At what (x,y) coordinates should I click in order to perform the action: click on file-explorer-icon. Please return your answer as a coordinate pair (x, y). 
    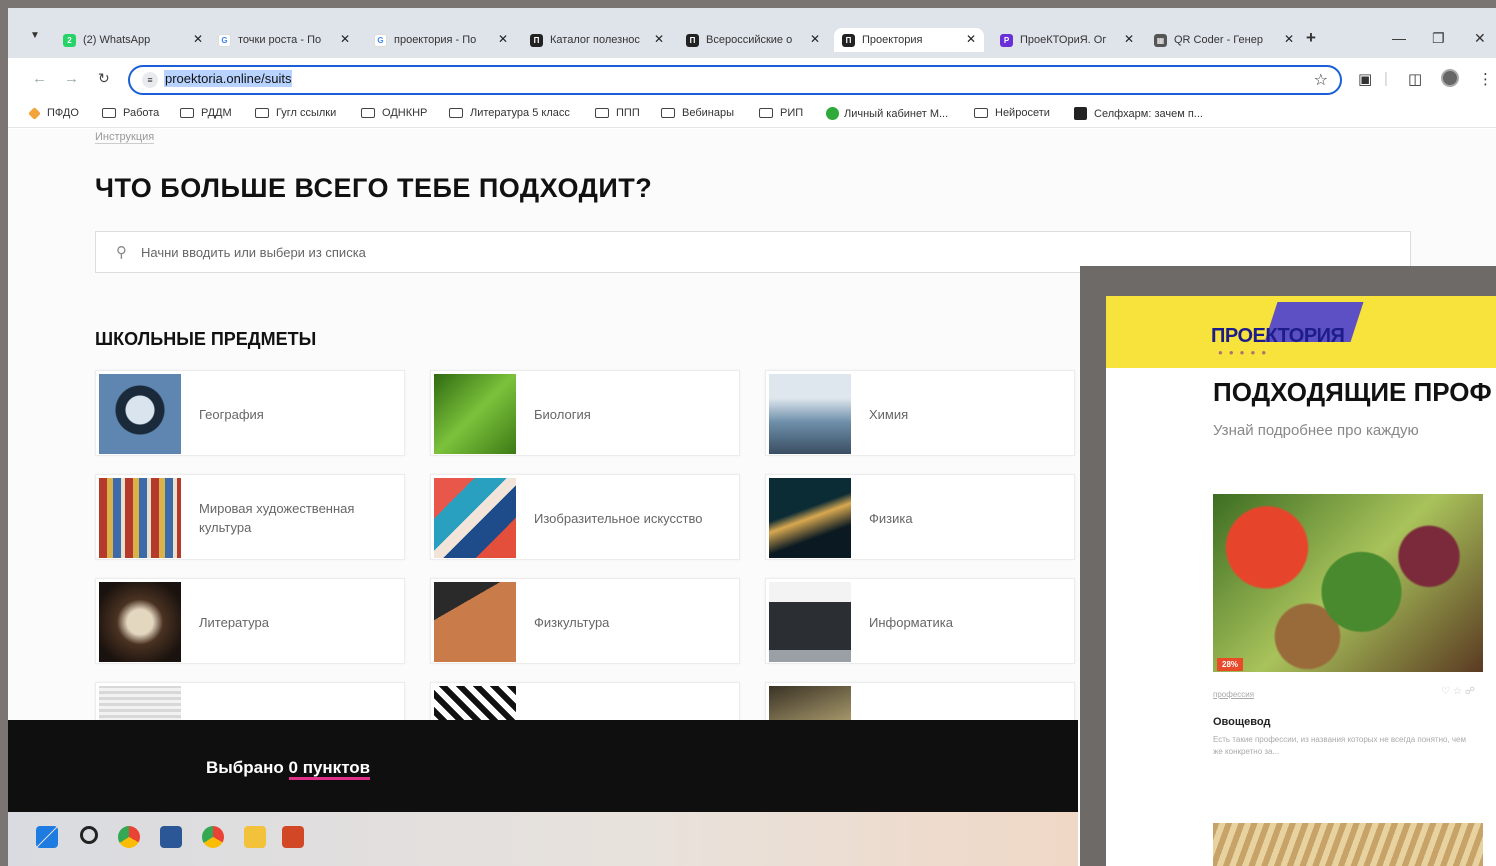
    Looking at the image, I should click on (255, 837).